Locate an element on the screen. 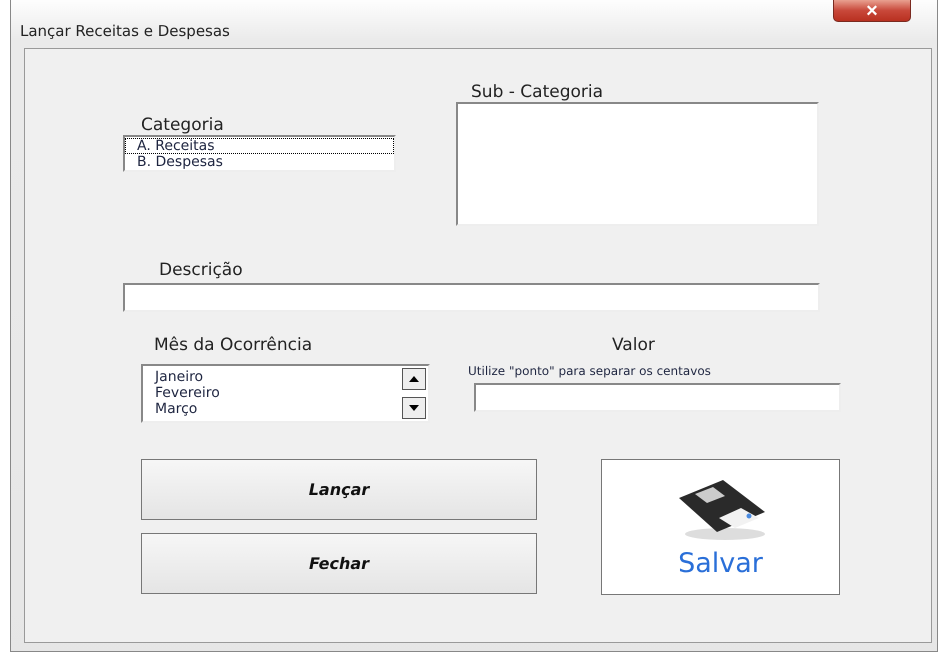  value-label: Valor is located at coordinates (633, 345).